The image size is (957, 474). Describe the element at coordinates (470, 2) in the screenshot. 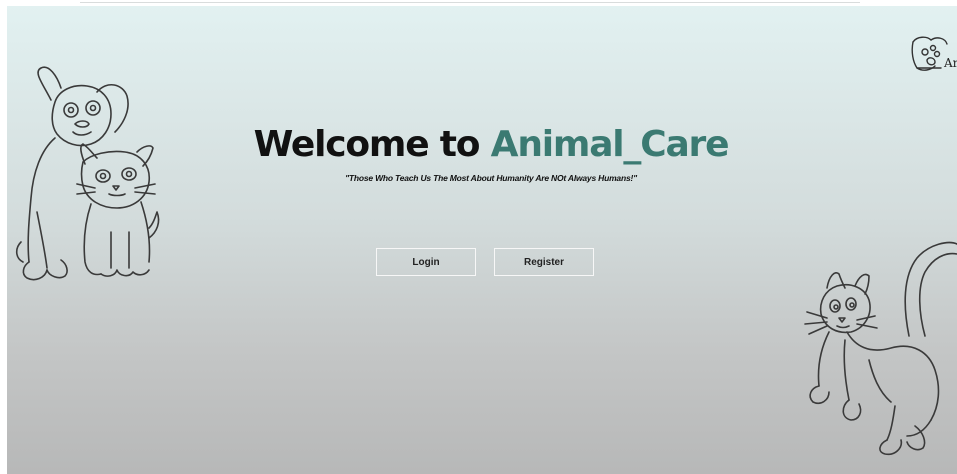

I see `top-divider` at that location.